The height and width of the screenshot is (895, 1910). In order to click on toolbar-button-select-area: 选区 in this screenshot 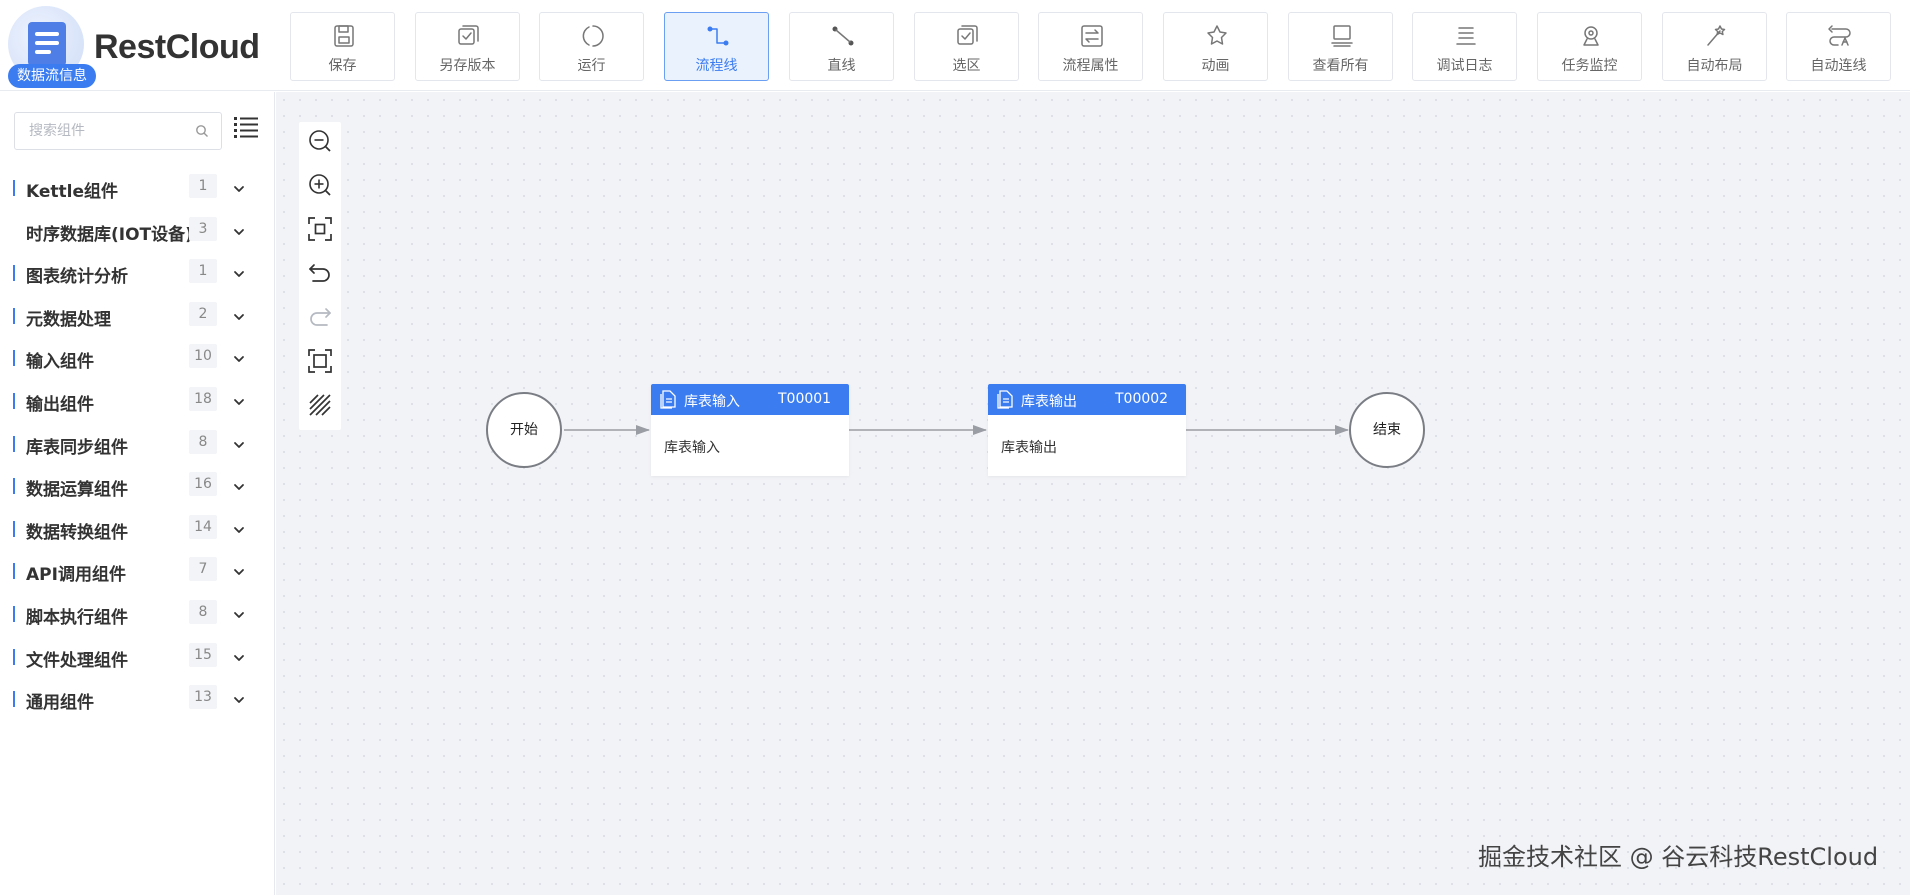, I will do `click(966, 46)`.